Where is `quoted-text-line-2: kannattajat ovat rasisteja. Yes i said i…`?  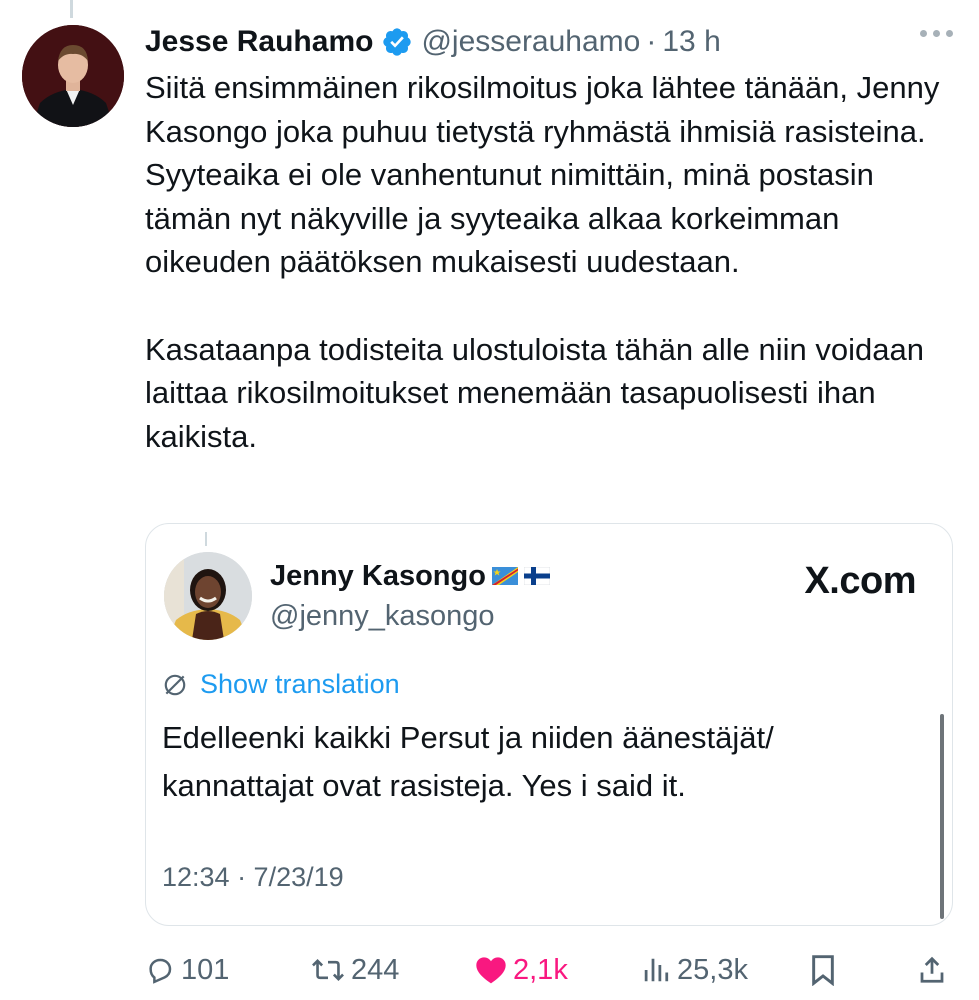 quoted-text-line-2: kannattajat ovat rasisteja. Yes i said i… is located at coordinates (424, 785).